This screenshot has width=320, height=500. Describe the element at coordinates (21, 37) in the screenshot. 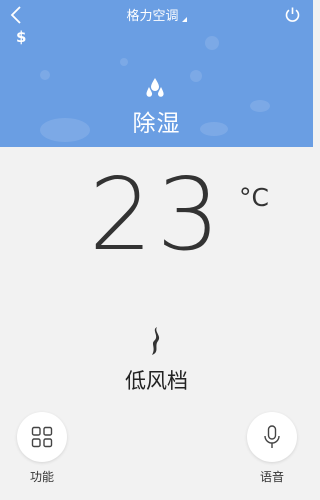

I see `dollar-icon: $` at that location.